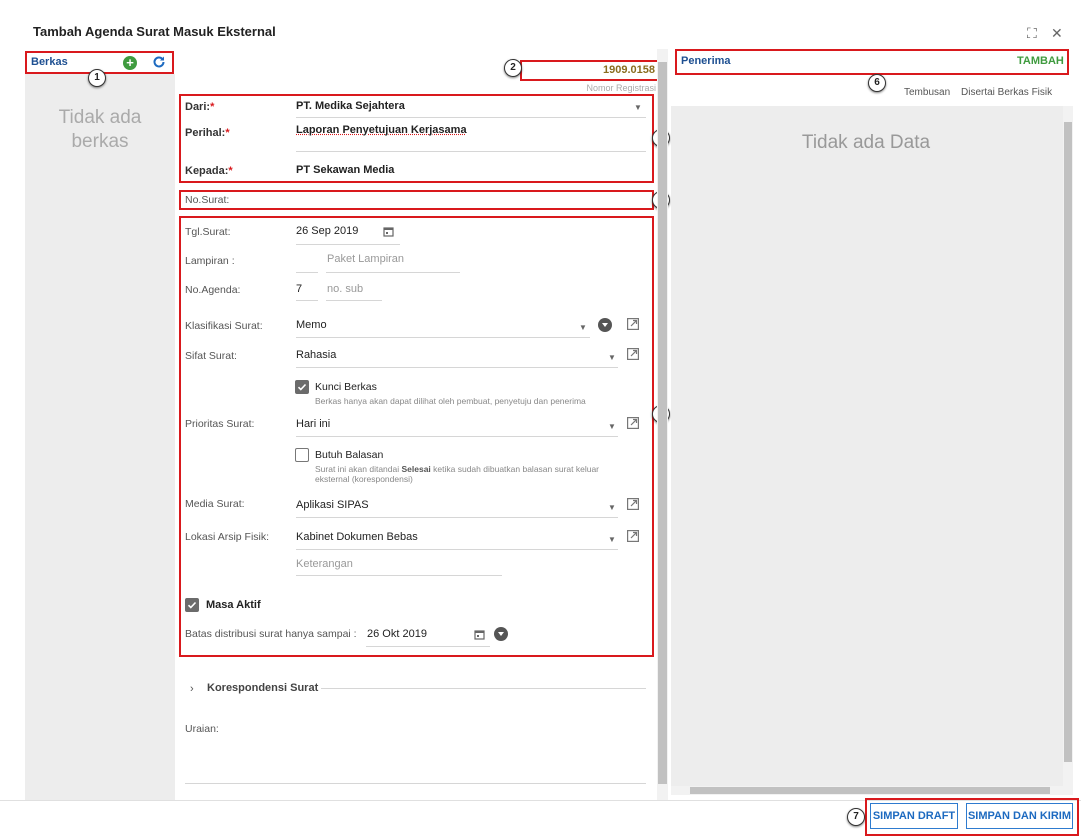  Describe the element at coordinates (220, 424) in the screenshot. I see `prioritas-label: Prioritas Surat:` at that location.